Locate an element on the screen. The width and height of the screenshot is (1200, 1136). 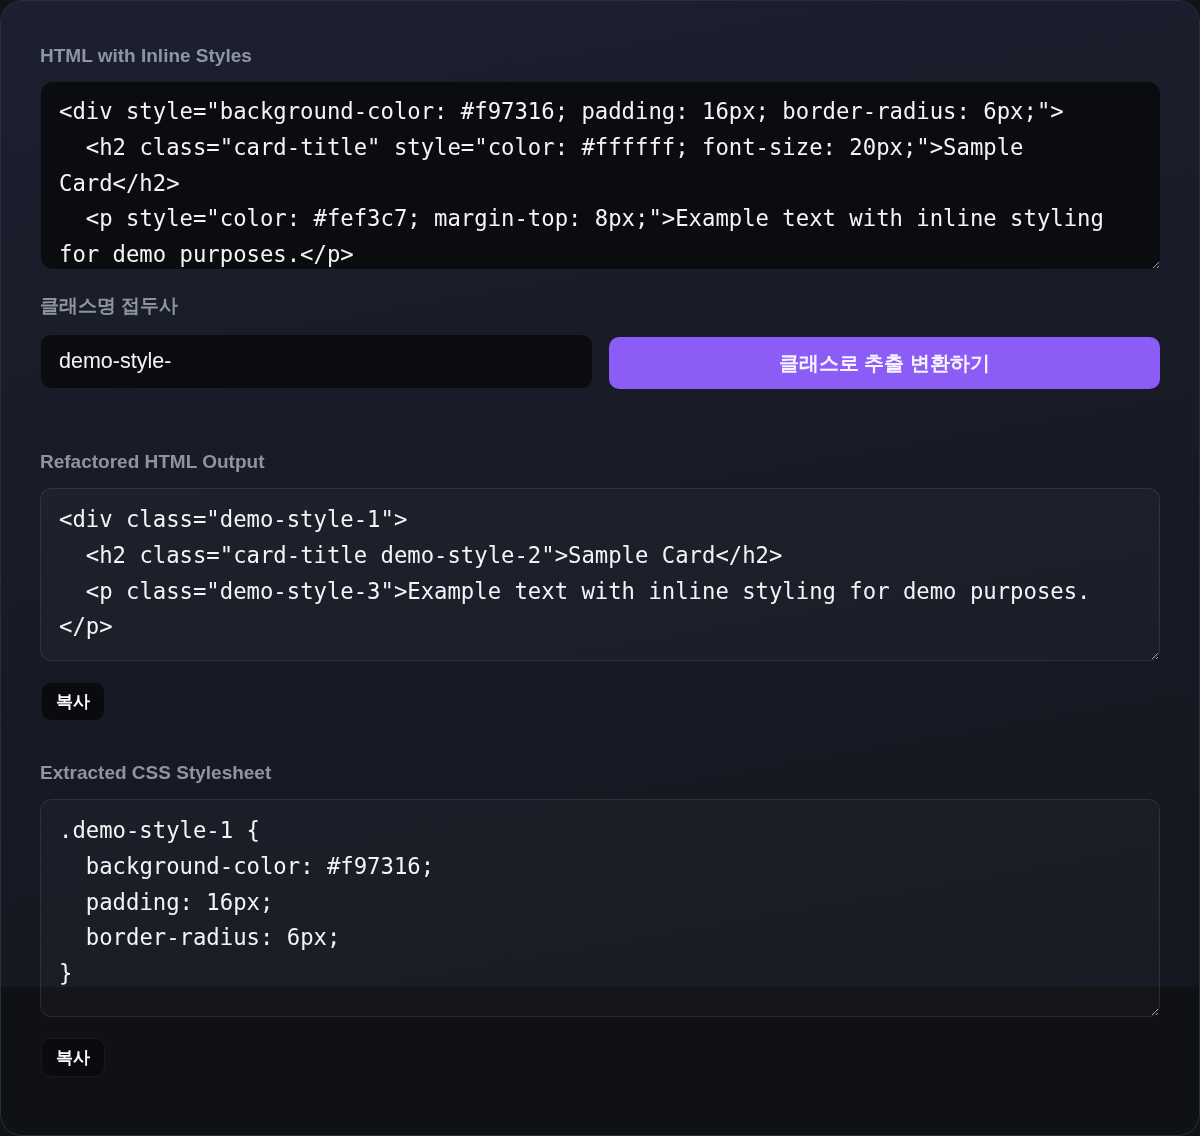
section-label: Extracted CSS Stylesheet is located at coordinates (156, 773).